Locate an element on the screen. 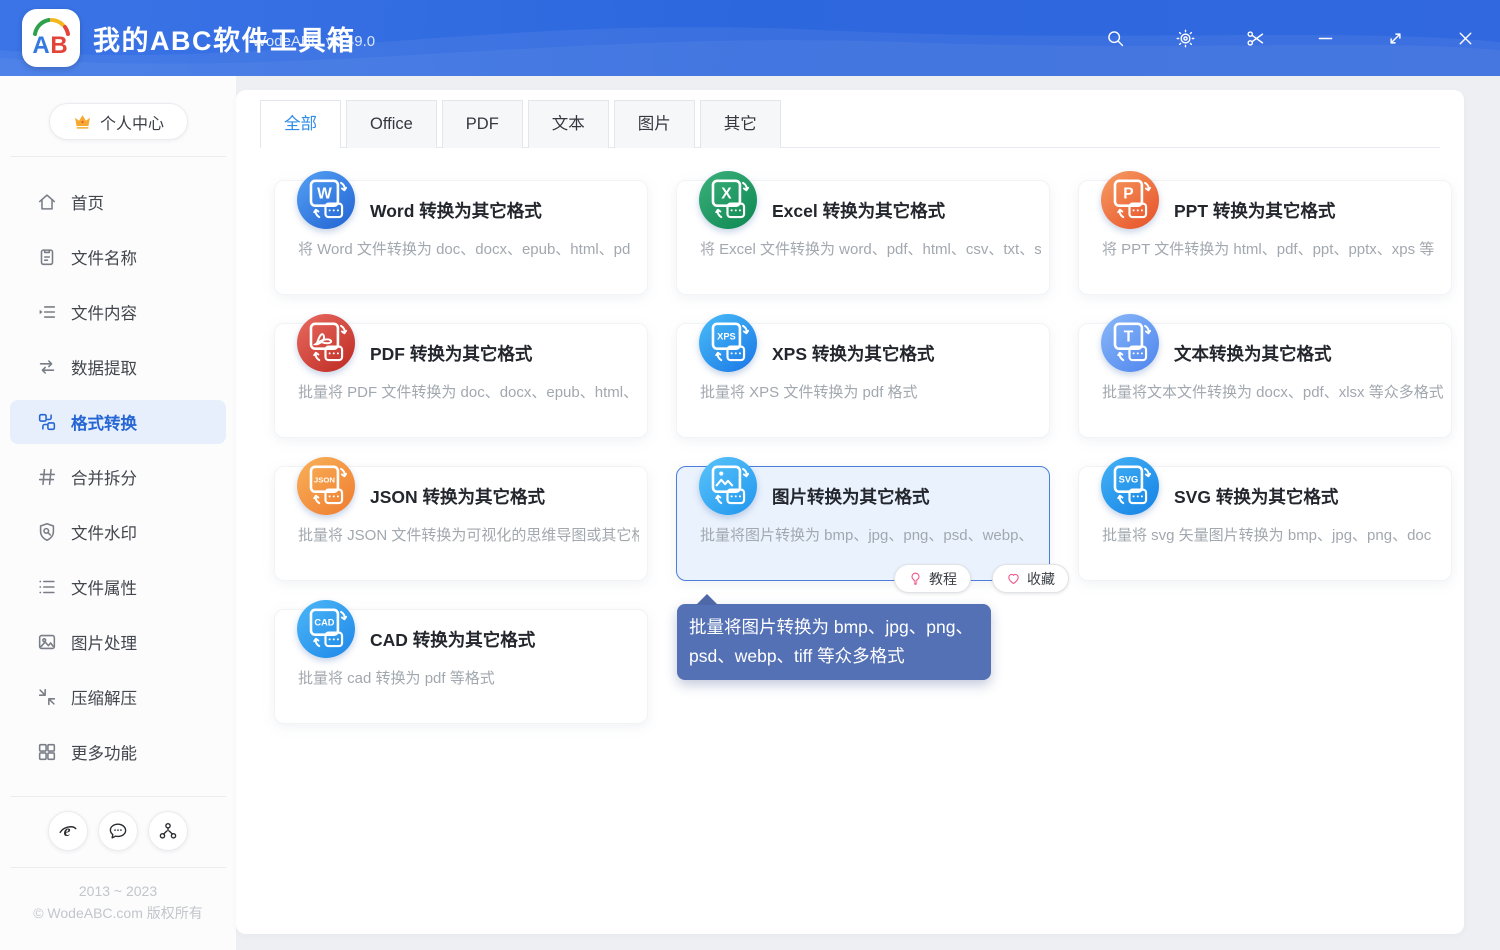 This screenshot has width=1500, height=950. minimize-icon is located at coordinates (1325, 38).